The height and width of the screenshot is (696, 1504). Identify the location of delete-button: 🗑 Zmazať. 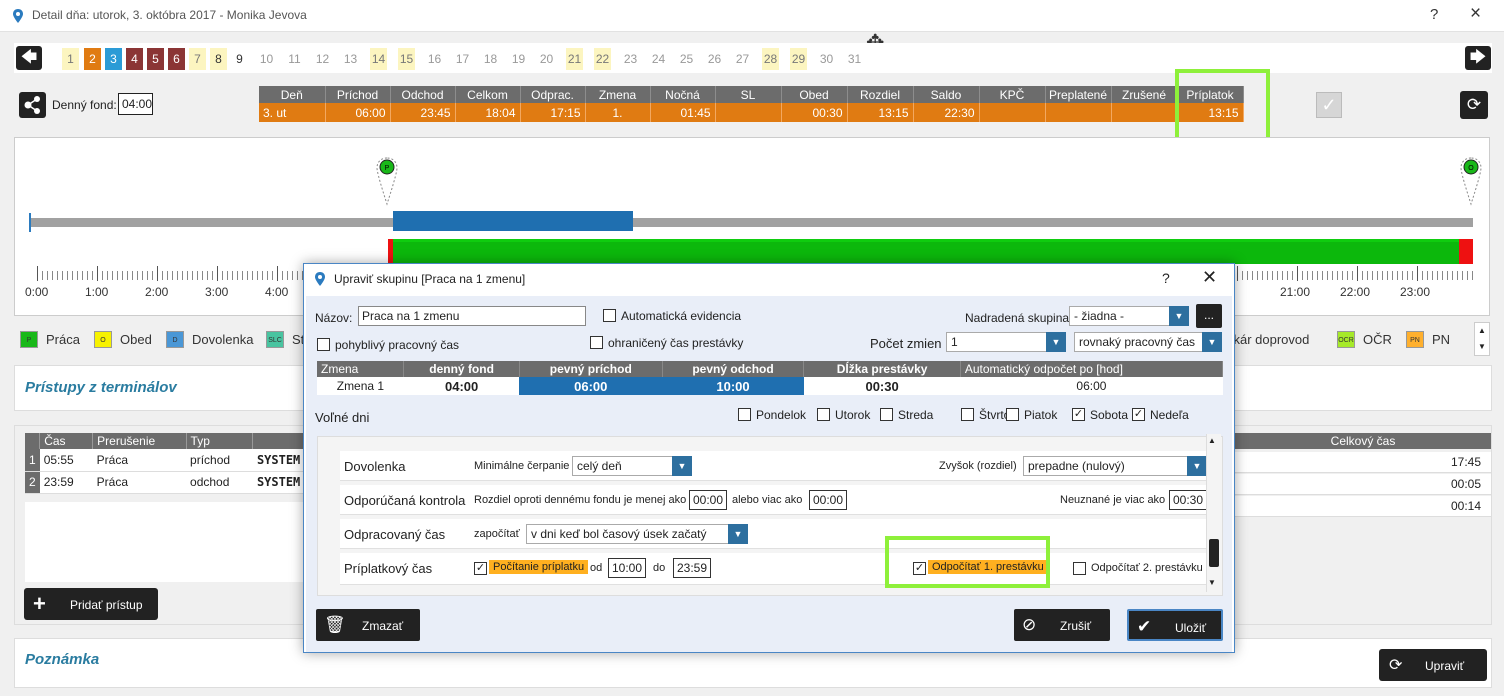
(368, 625).